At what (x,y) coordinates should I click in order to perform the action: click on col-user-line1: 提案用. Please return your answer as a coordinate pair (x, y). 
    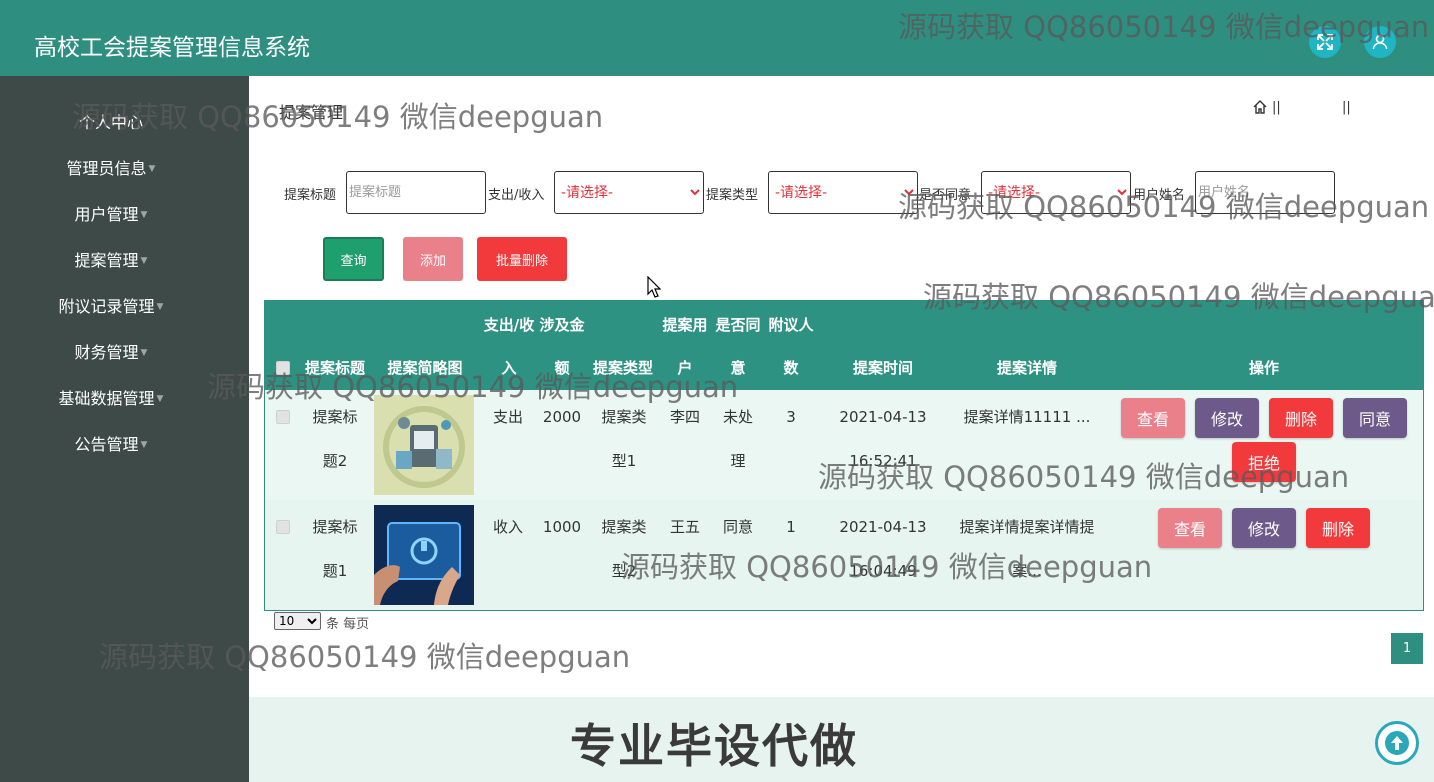
    Looking at the image, I should click on (685, 325).